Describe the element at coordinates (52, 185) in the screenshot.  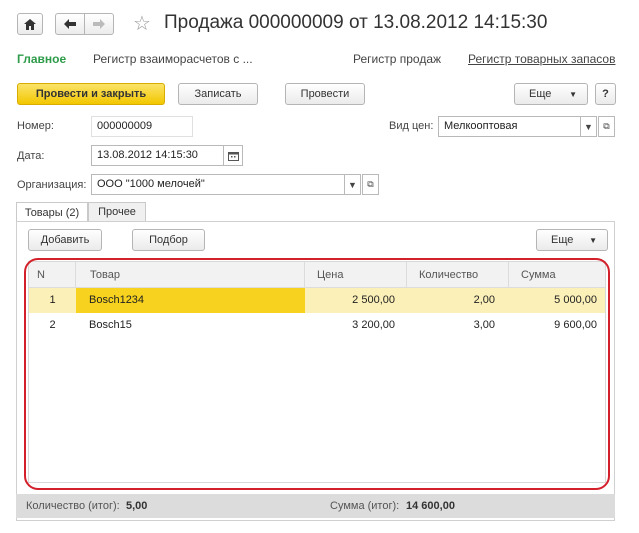
I see `organization-label: Организация:` at that location.